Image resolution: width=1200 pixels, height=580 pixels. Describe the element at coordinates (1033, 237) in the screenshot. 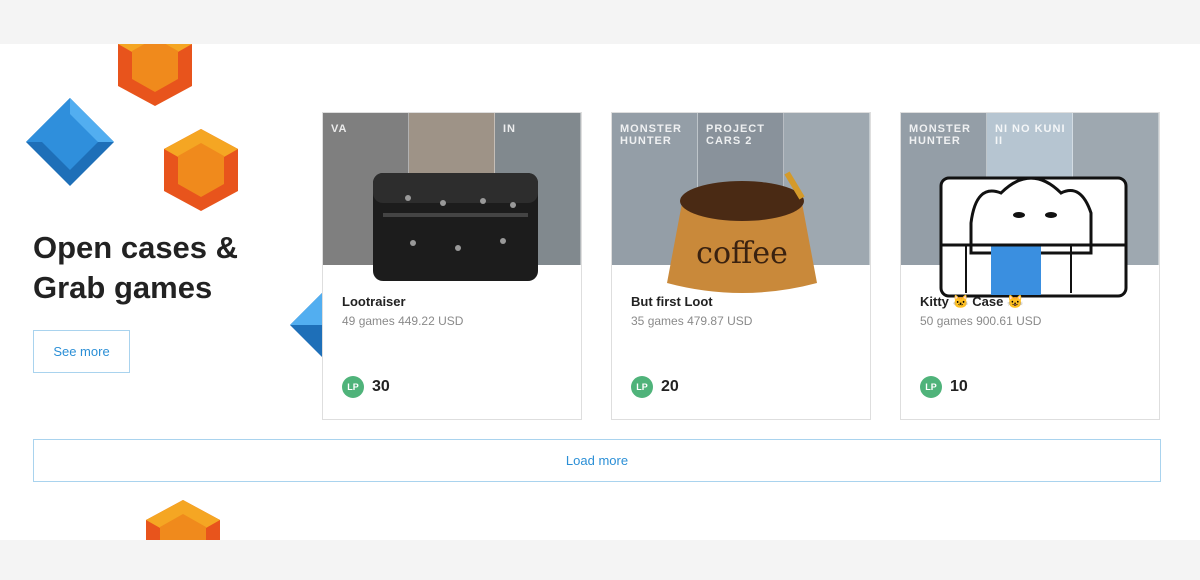

I see `cat-box-icon` at that location.